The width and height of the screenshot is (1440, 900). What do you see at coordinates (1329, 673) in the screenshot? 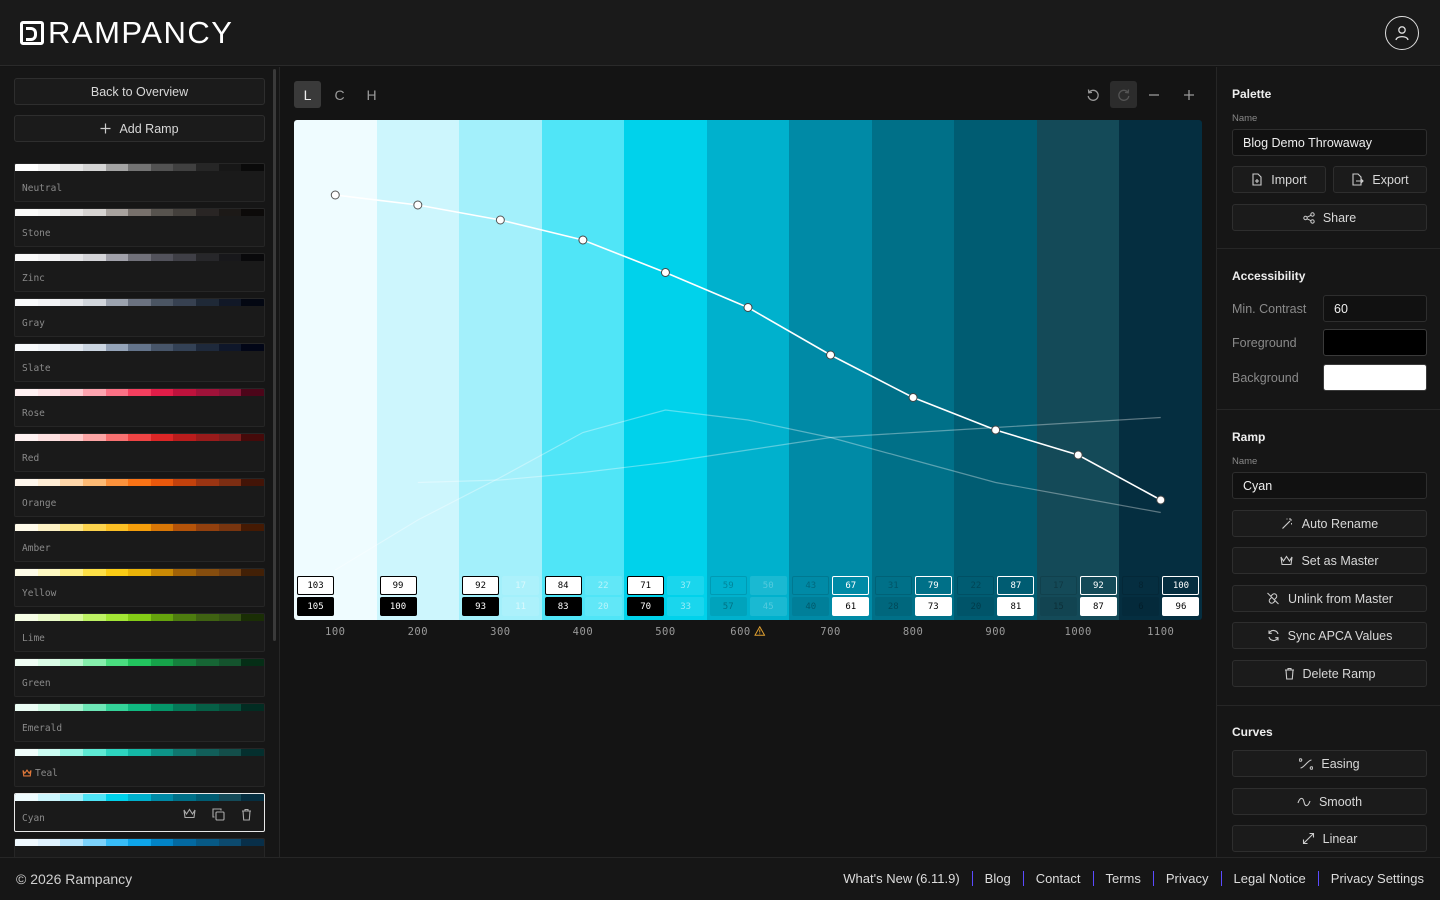
I see `delete-ramp-button: Delete Ramp` at bounding box center [1329, 673].